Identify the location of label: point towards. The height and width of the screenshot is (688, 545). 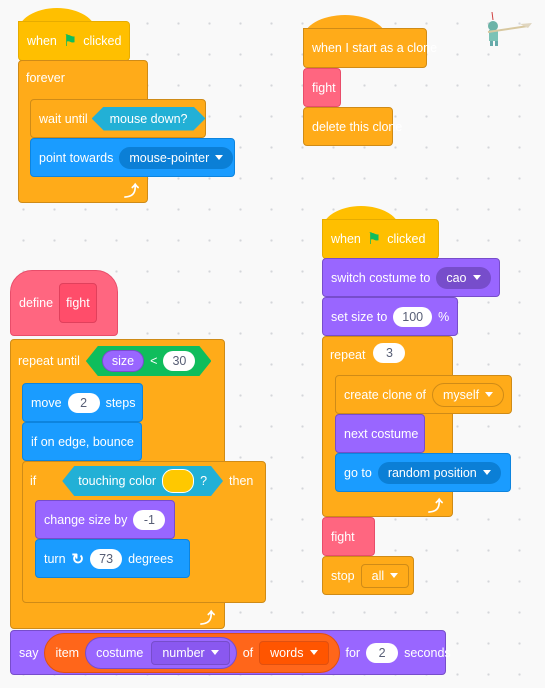
(76, 157).